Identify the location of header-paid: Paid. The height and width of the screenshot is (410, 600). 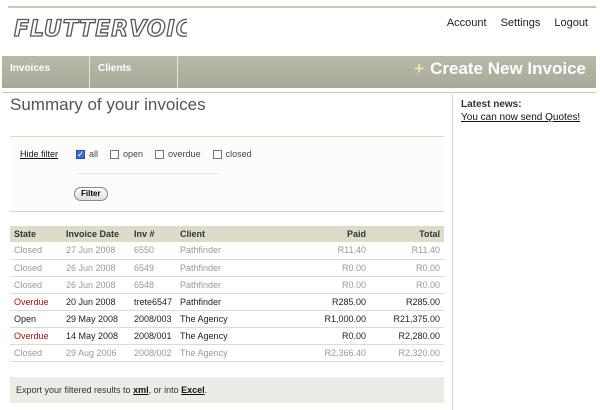
(318, 234).